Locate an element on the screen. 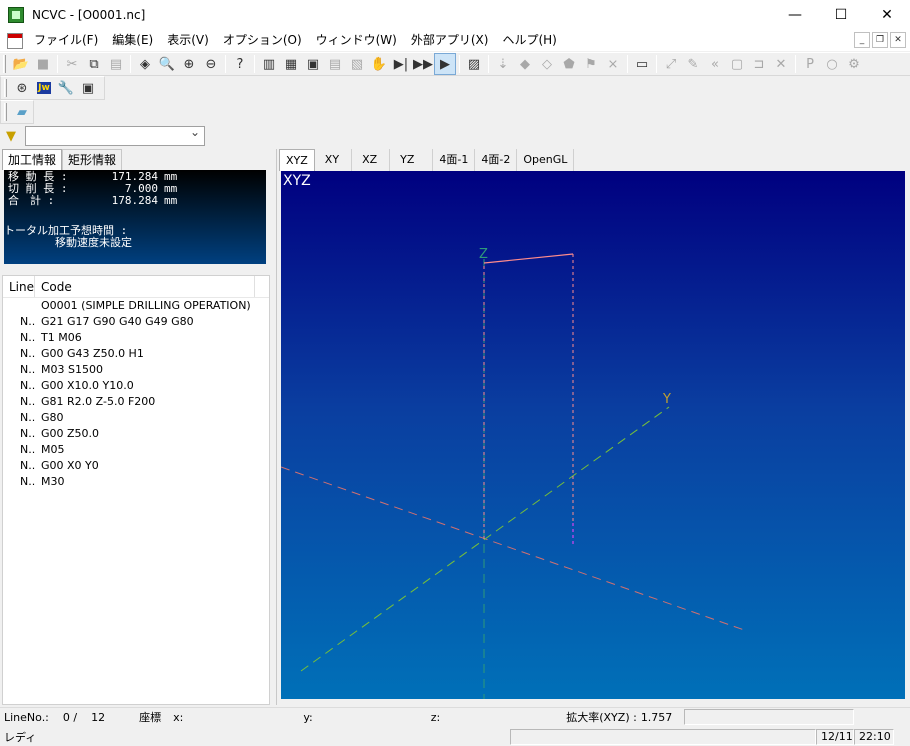  status-ready: レディ is located at coordinates (20, 737).